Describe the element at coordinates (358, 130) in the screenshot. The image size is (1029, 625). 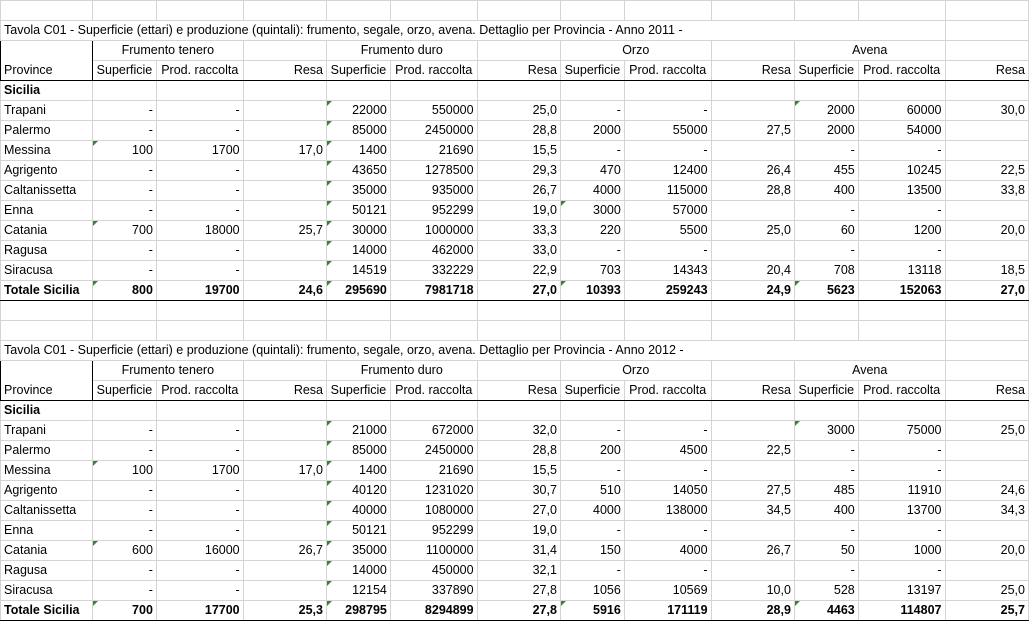
I see `value-cell: 85000` at that location.